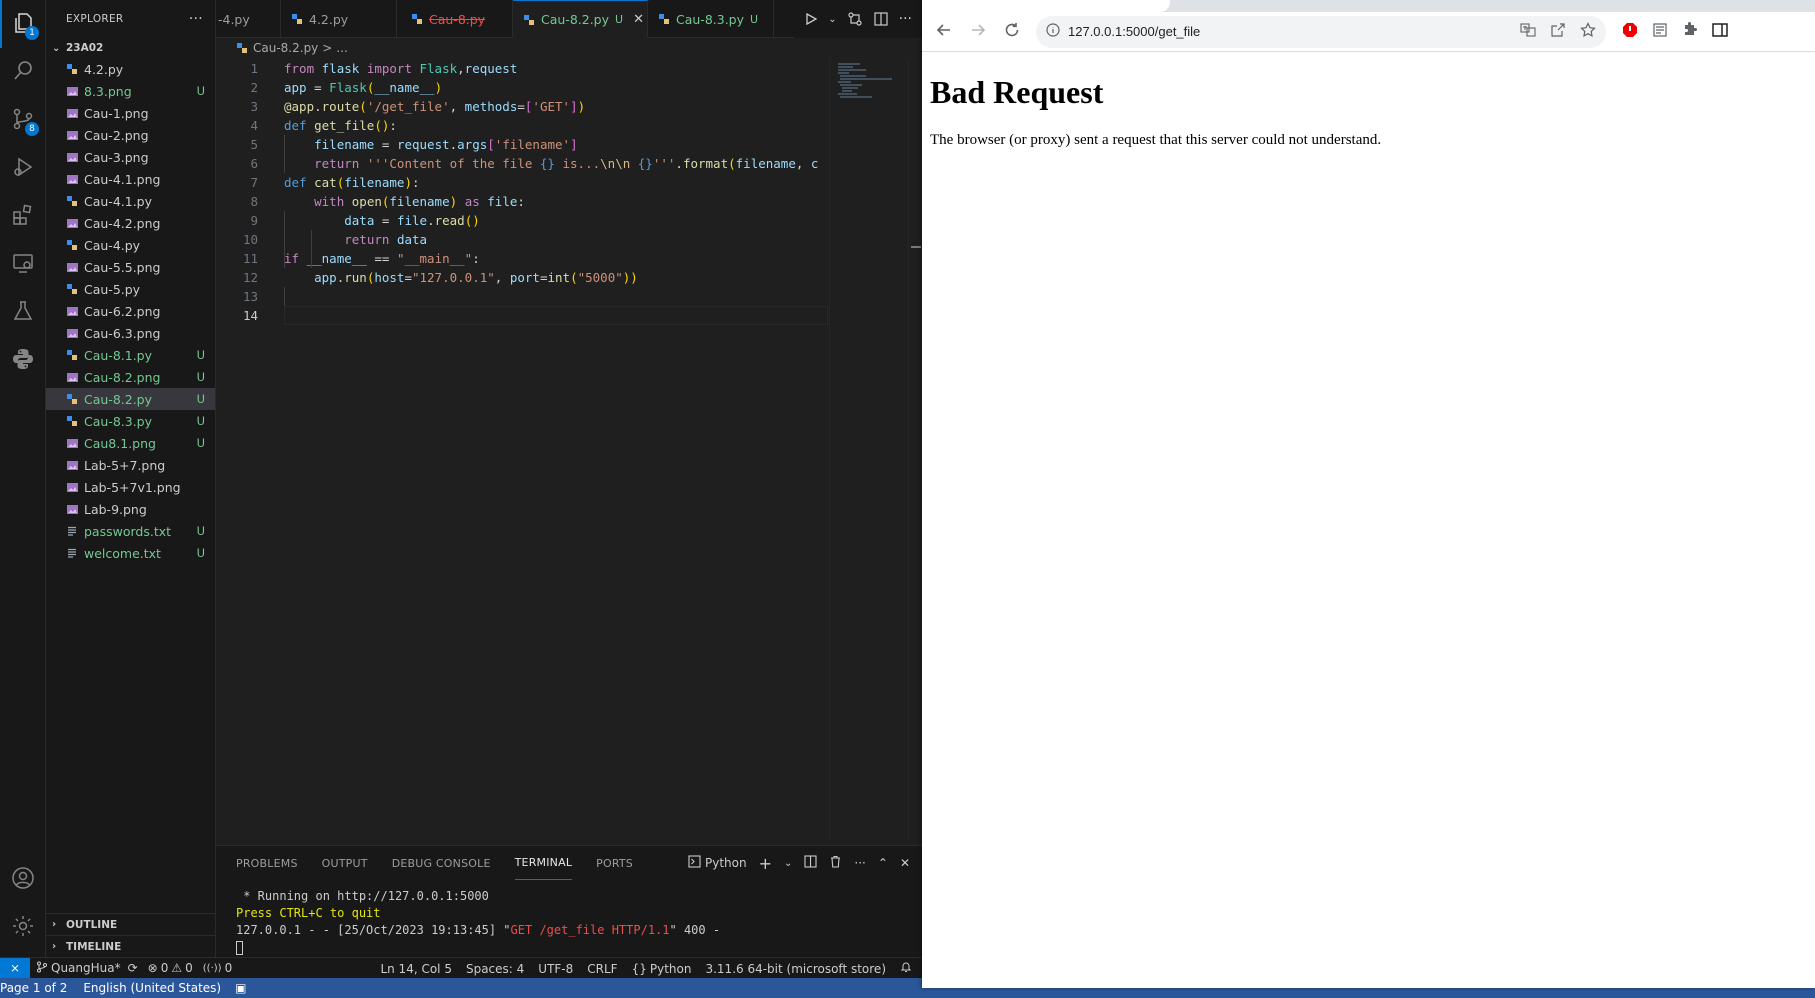 The image size is (1815, 998). Describe the element at coordinates (284, 154) in the screenshot. I see `indent-guide` at that location.